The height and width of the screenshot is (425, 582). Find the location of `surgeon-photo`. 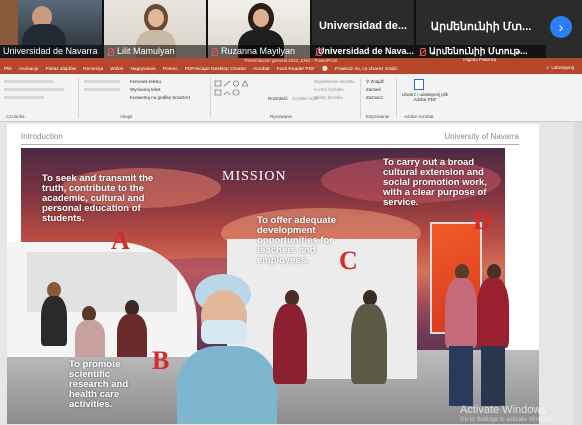

surgeon-photo is located at coordinates (227, 349).